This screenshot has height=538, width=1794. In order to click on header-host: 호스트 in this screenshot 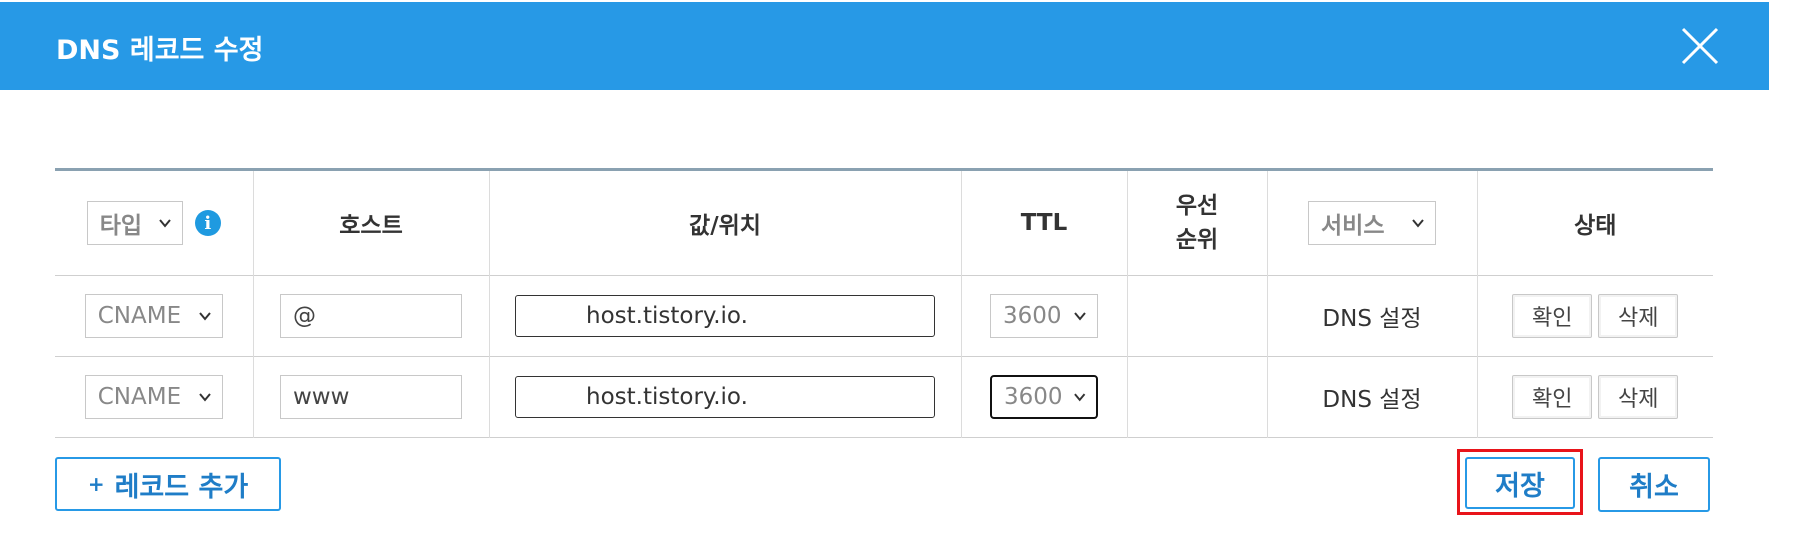, I will do `click(371, 222)`.